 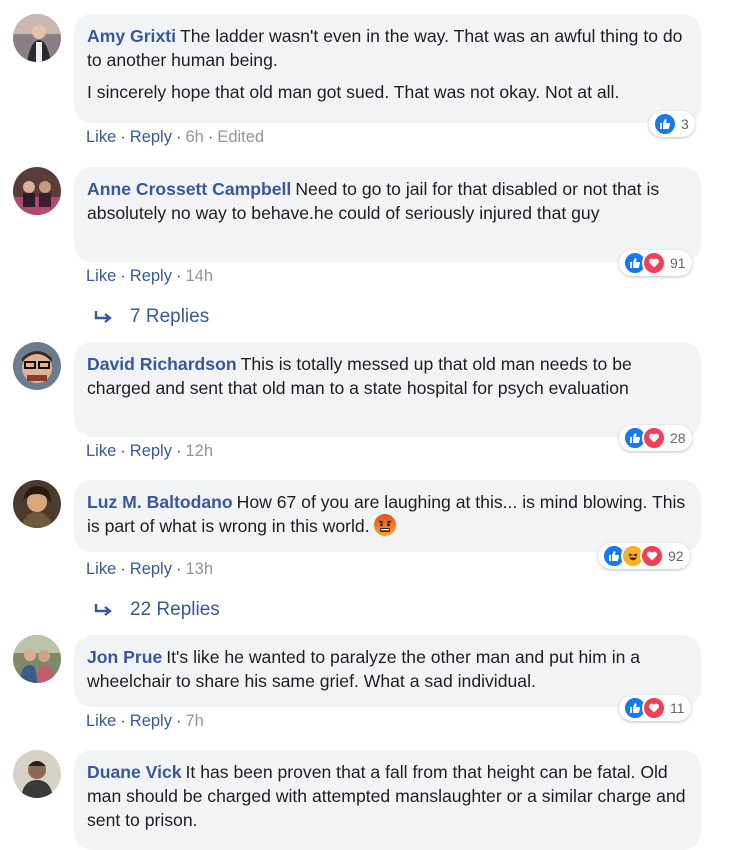 What do you see at coordinates (124, 657) in the screenshot?
I see `comment-author: Jon Prue` at bounding box center [124, 657].